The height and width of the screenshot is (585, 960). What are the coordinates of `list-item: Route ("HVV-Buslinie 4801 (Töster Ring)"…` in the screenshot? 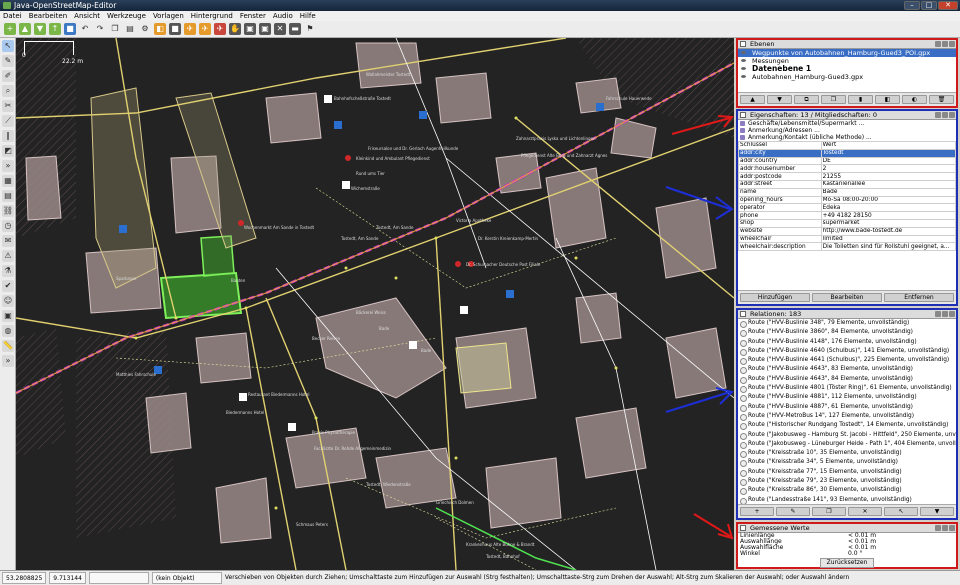 It's located at (847, 389).